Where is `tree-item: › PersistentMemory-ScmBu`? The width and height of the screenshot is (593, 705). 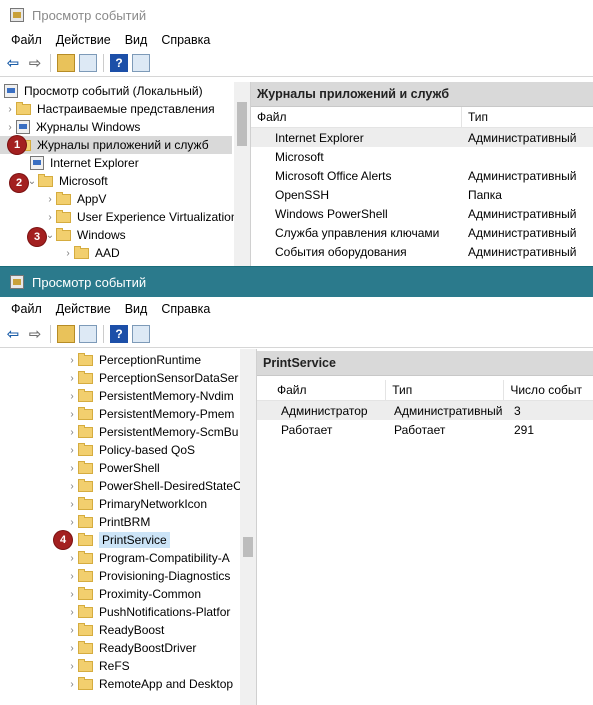 tree-item: › PersistentMemory-ScmBu is located at coordinates (128, 432).